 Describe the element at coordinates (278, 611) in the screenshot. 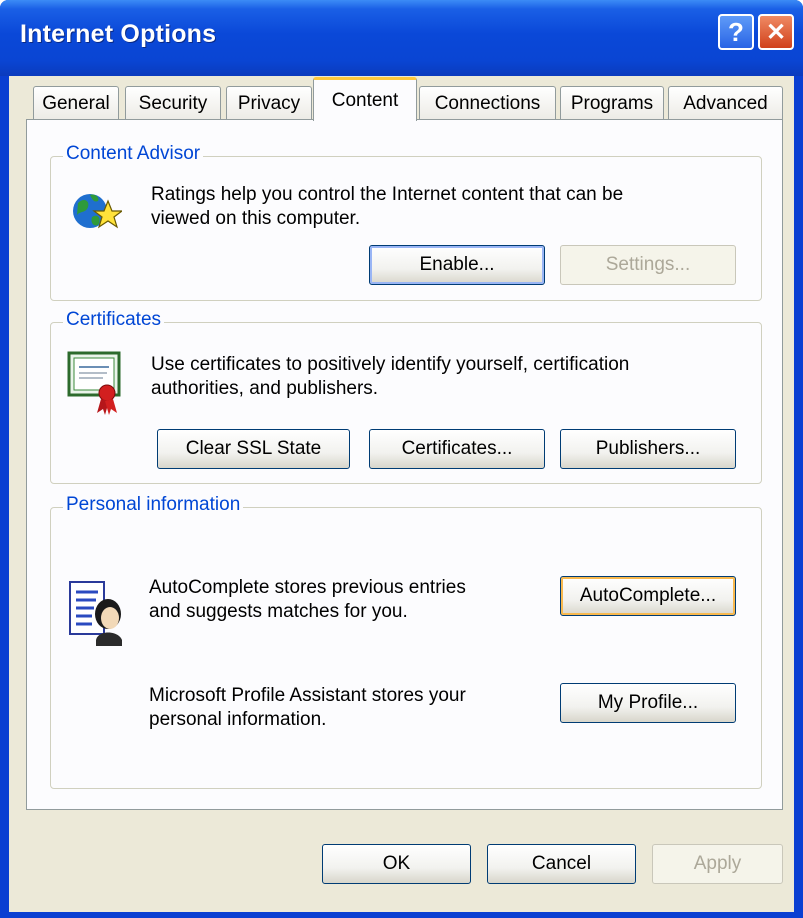

I see `autocomplete-description-line2: and suggests matches for you.` at that location.